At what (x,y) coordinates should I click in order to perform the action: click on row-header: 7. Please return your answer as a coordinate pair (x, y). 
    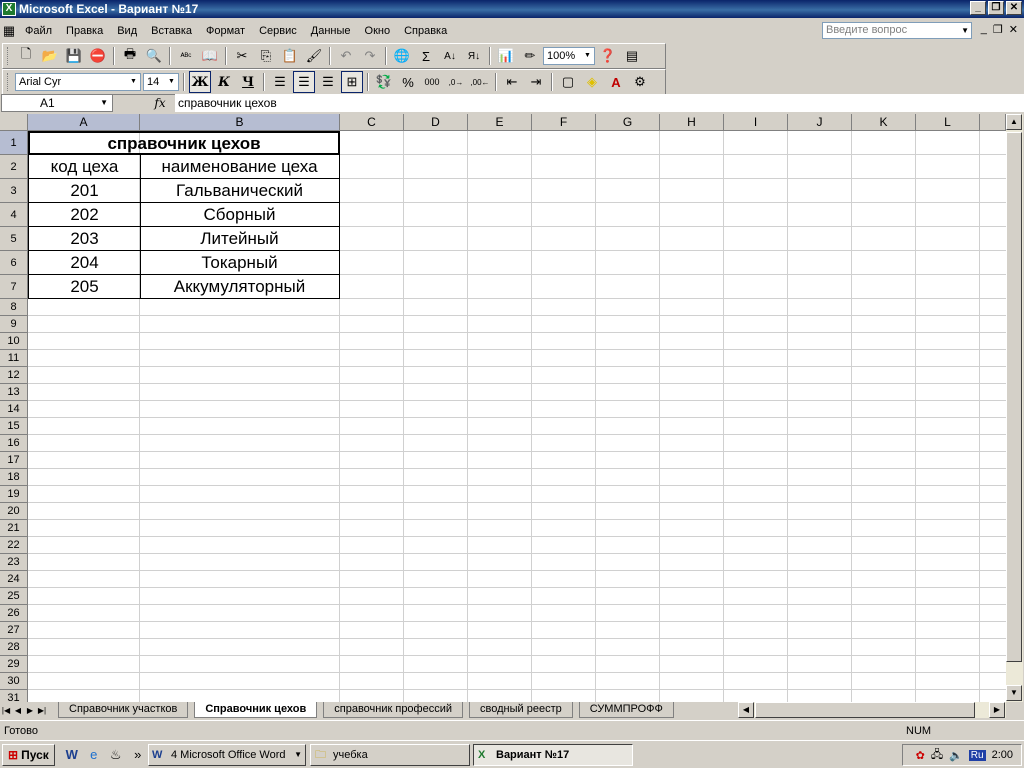
    Looking at the image, I should click on (14, 287).